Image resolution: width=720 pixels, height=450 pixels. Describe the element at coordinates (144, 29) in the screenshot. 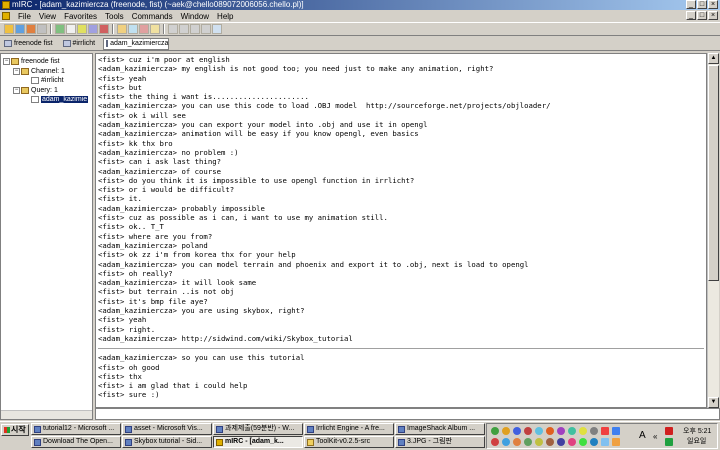

I see `url-list-icon` at that location.